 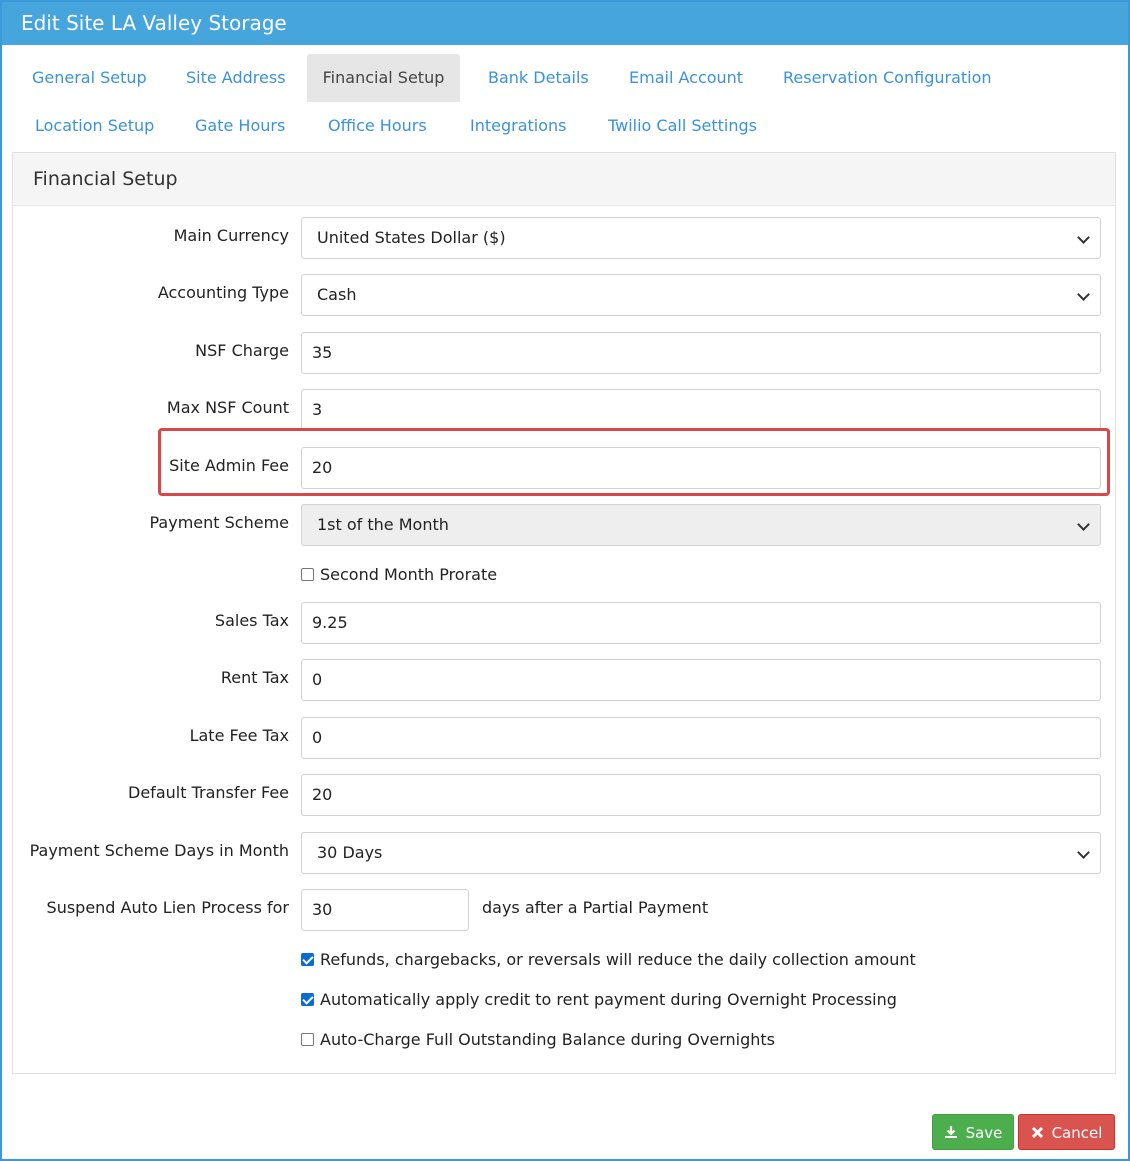 I want to click on download-icon, so click(x=951, y=1133).